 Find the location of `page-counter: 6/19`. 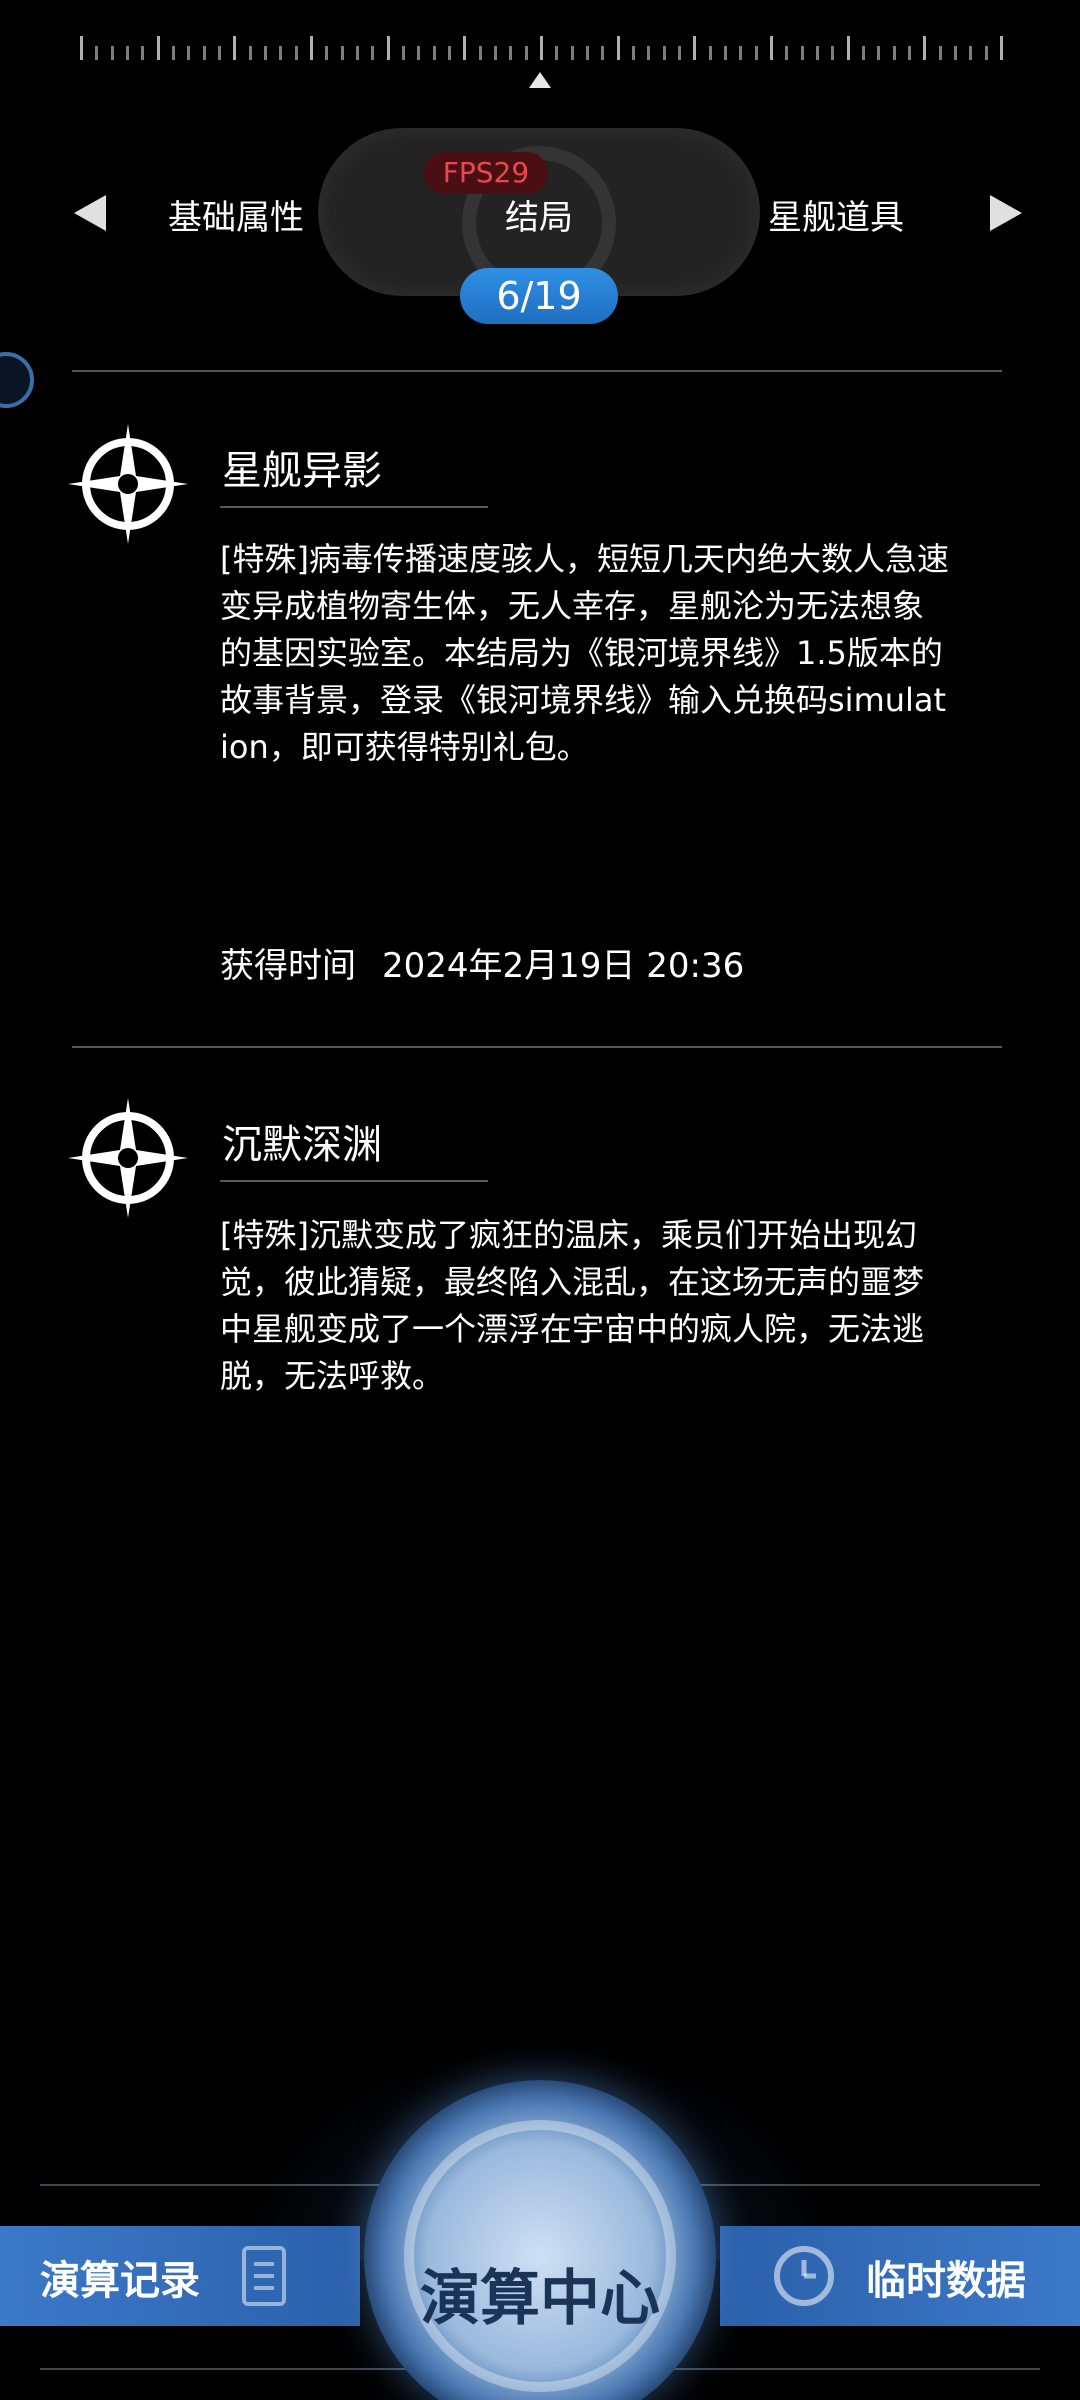

page-counter: 6/19 is located at coordinates (539, 296).